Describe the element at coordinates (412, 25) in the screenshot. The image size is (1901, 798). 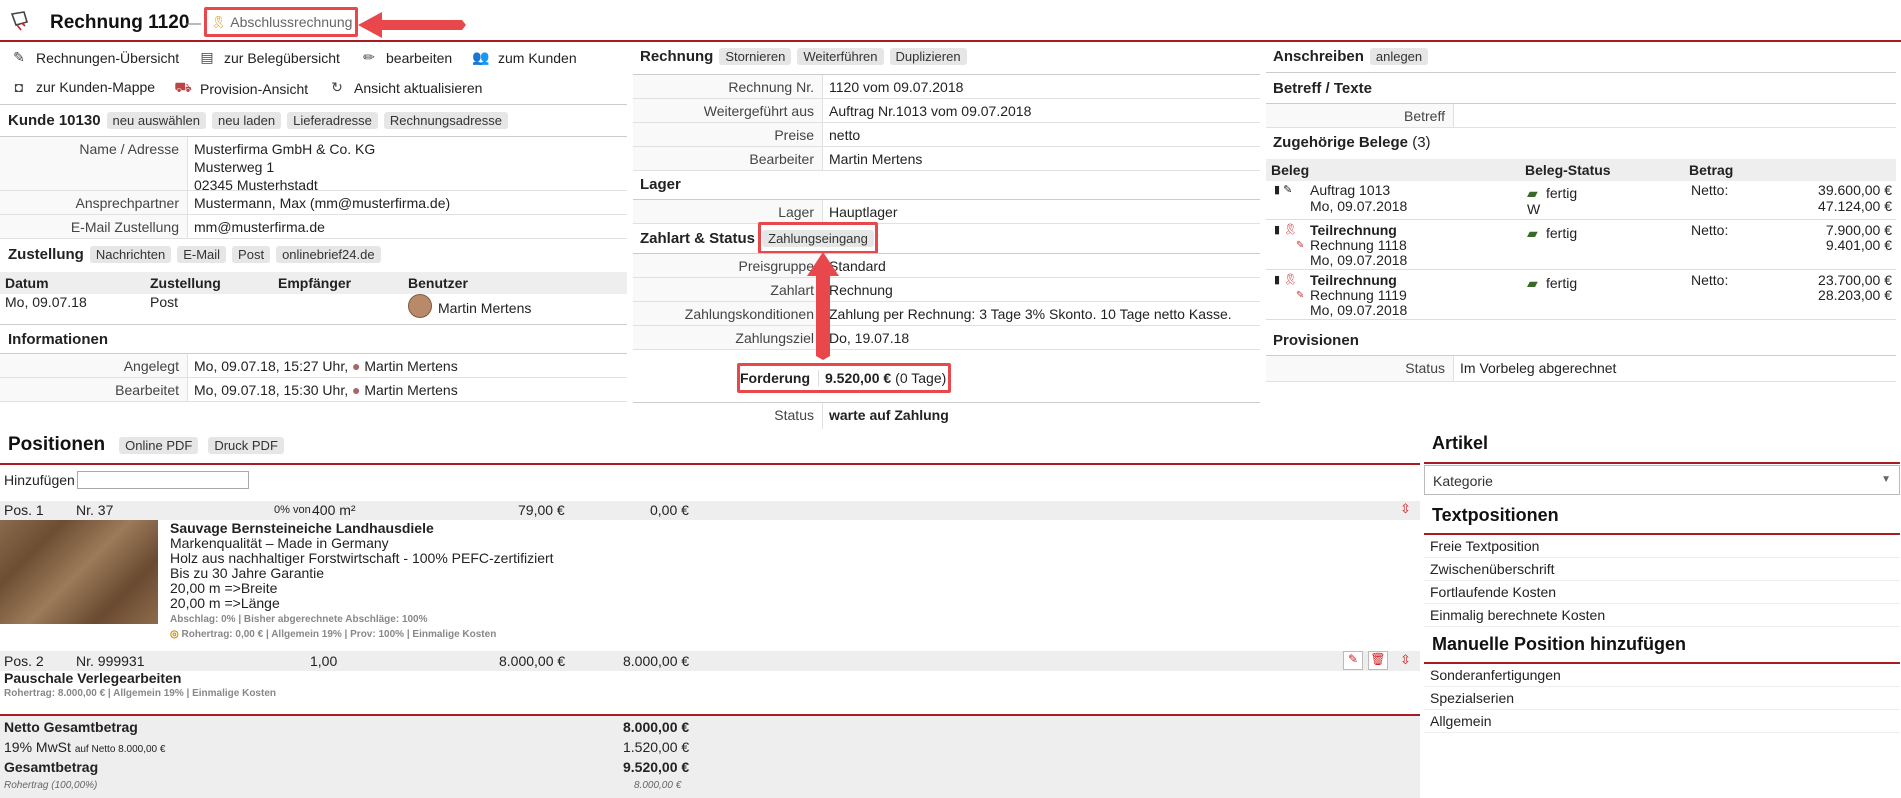
I see `annotation-arrow-left-icon` at that location.